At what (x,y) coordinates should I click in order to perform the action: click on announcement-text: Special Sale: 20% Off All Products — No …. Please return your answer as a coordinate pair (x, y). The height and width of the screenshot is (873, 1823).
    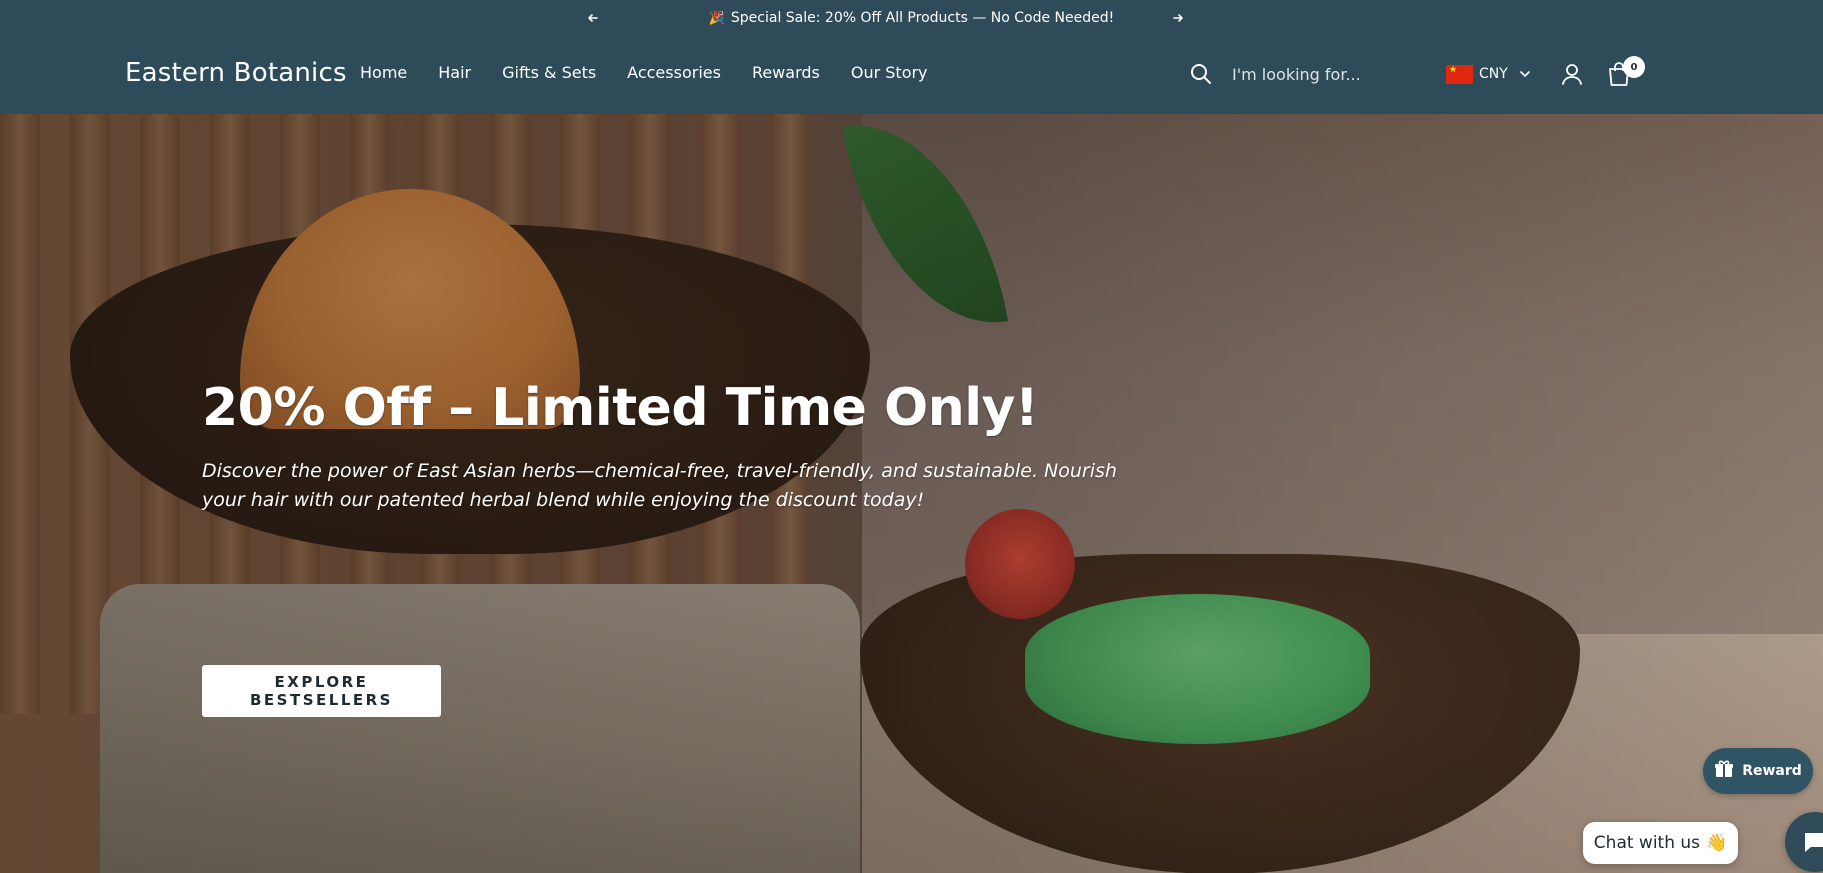
    Looking at the image, I should click on (922, 18).